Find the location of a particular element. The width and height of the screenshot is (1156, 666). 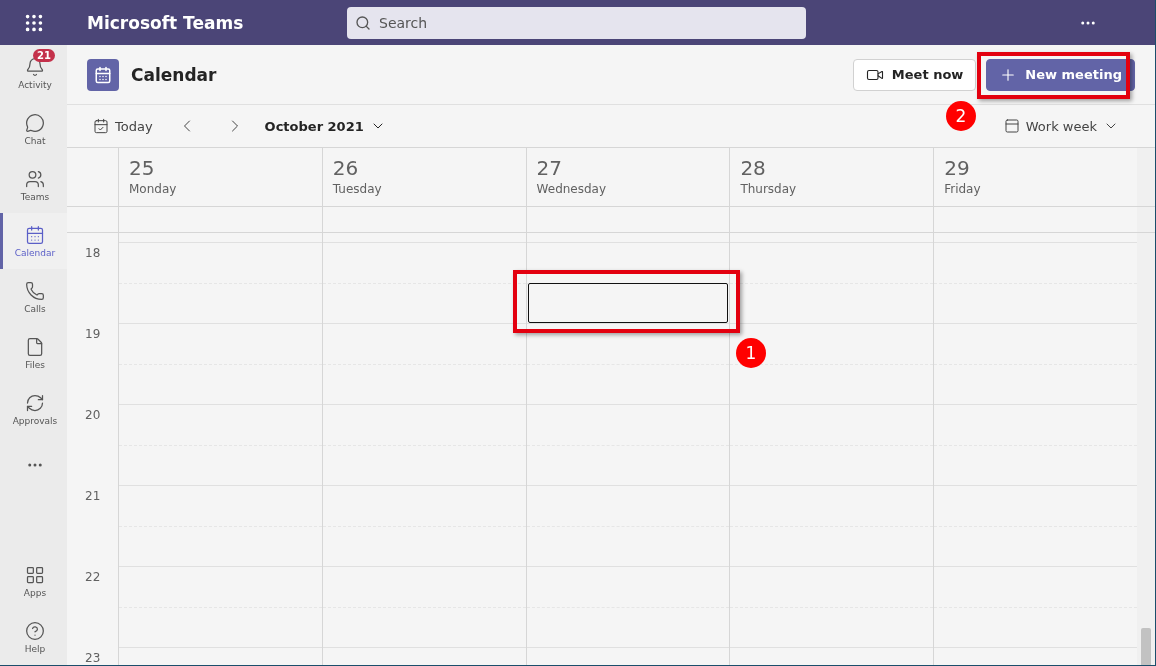

sidebar-item: Teams is located at coordinates (33, 185).